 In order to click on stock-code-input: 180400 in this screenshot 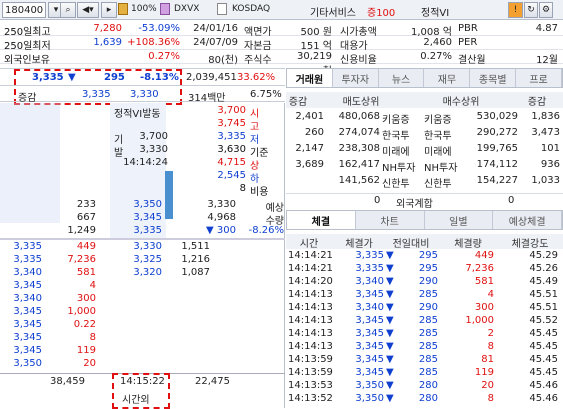, I will do `click(24, 10)`.